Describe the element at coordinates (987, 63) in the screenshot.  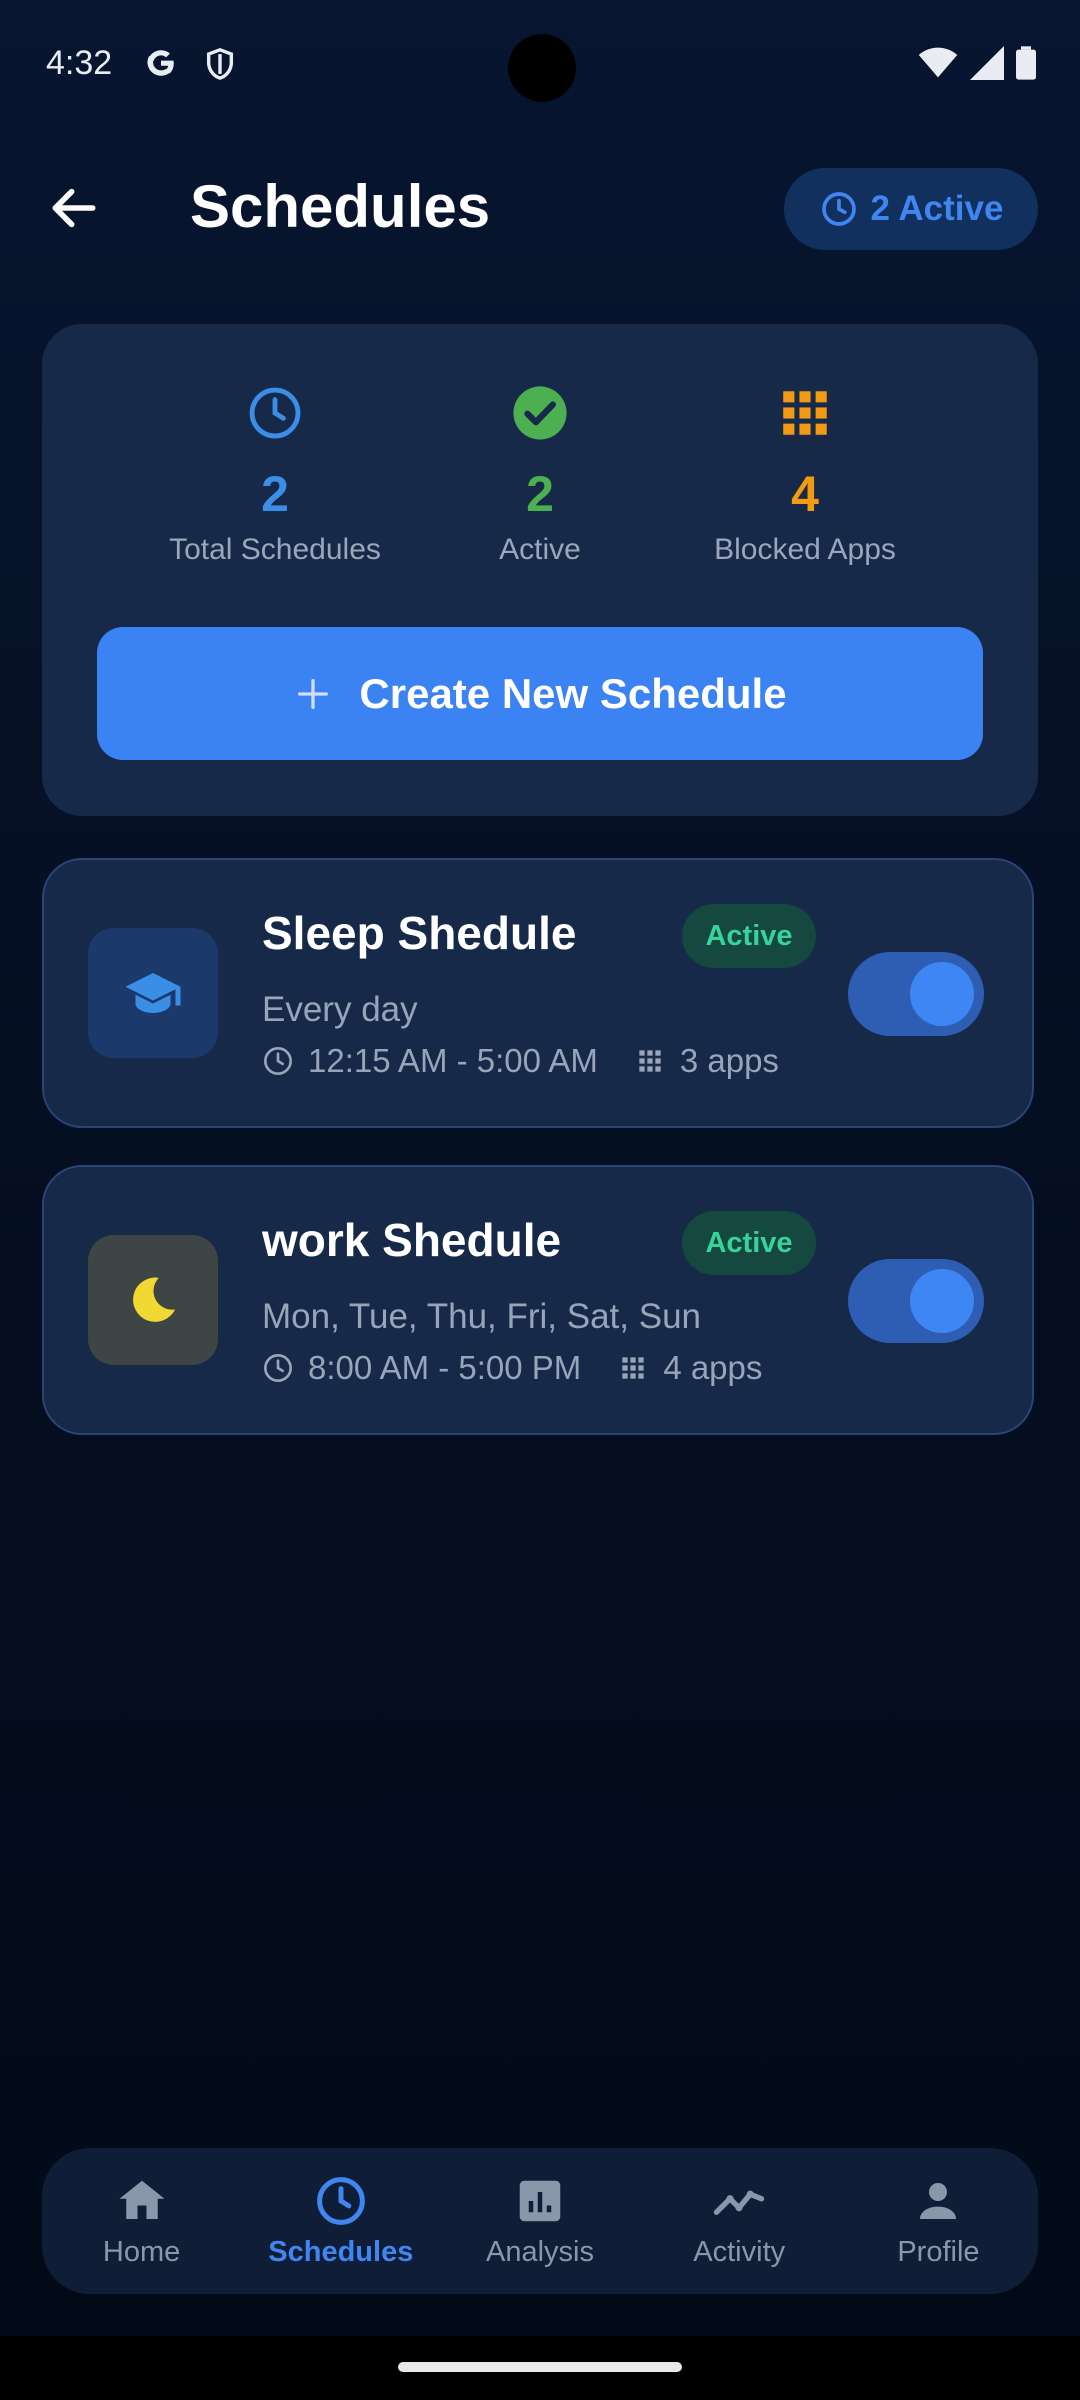
I see `signal-icon` at that location.